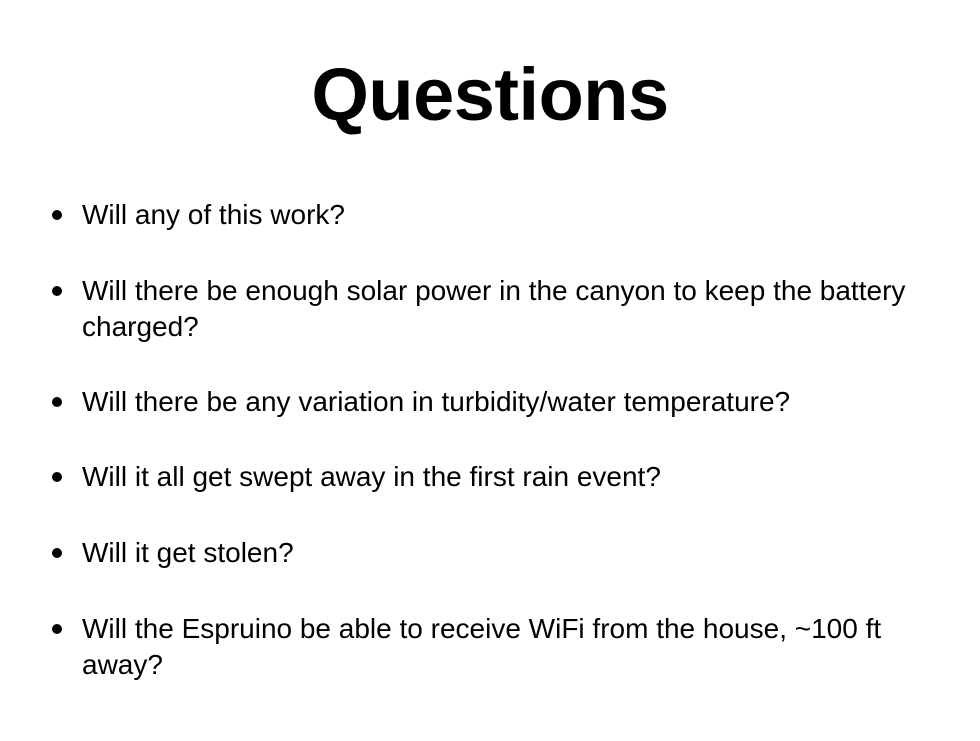 The height and width of the screenshot is (741, 980). What do you see at coordinates (490, 94) in the screenshot?
I see `slide-title: Questions` at bounding box center [490, 94].